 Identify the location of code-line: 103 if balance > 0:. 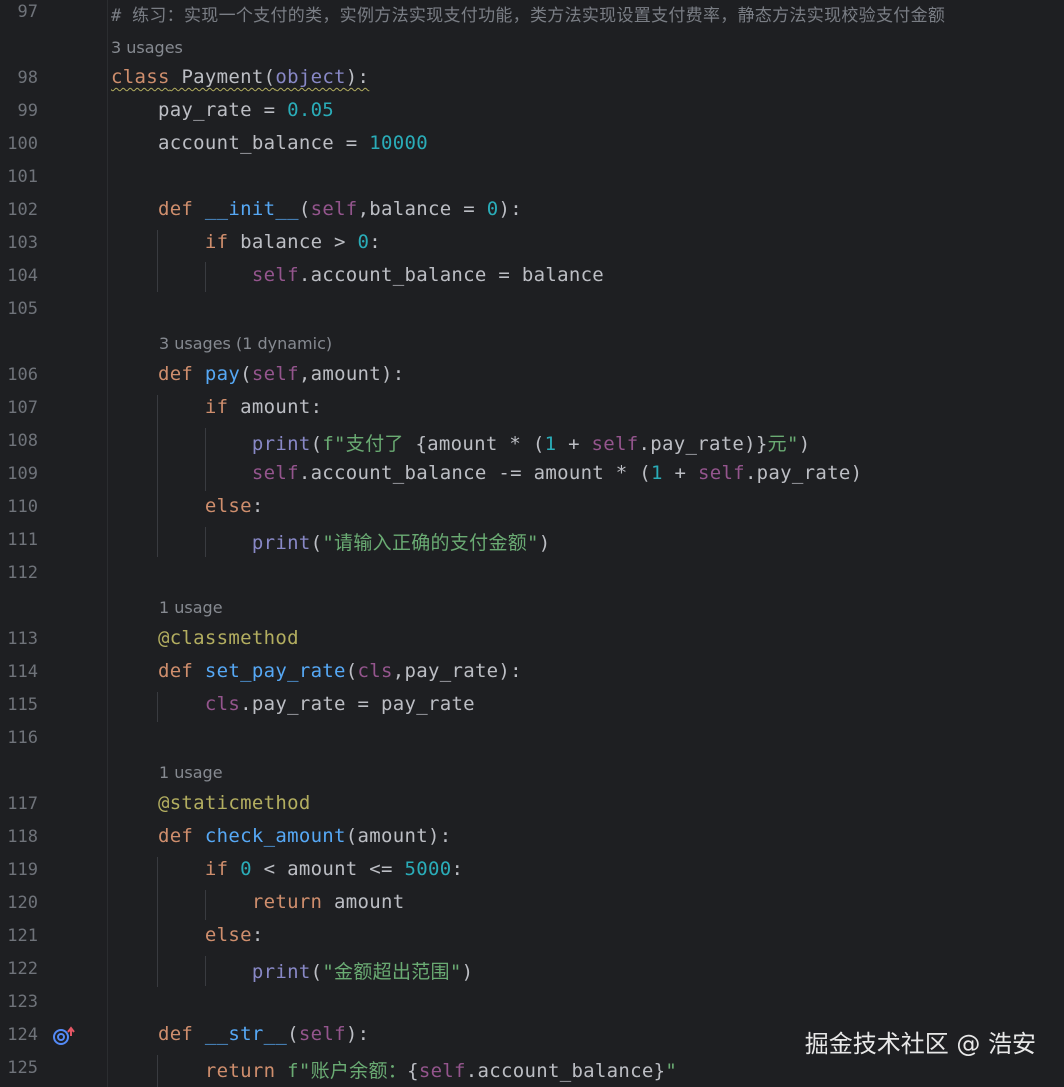
(532, 243).